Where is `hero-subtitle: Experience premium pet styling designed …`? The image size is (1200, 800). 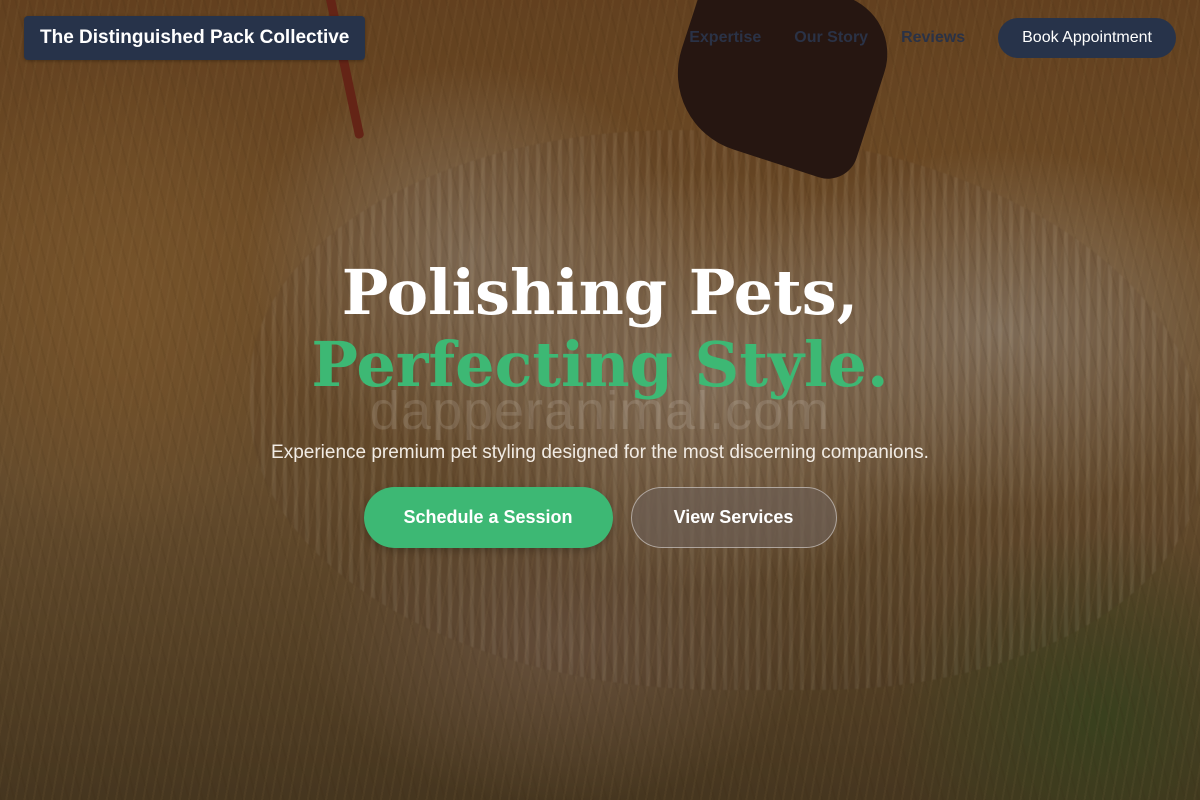
hero-subtitle: Experience premium pet styling designed … is located at coordinates (600, 452).